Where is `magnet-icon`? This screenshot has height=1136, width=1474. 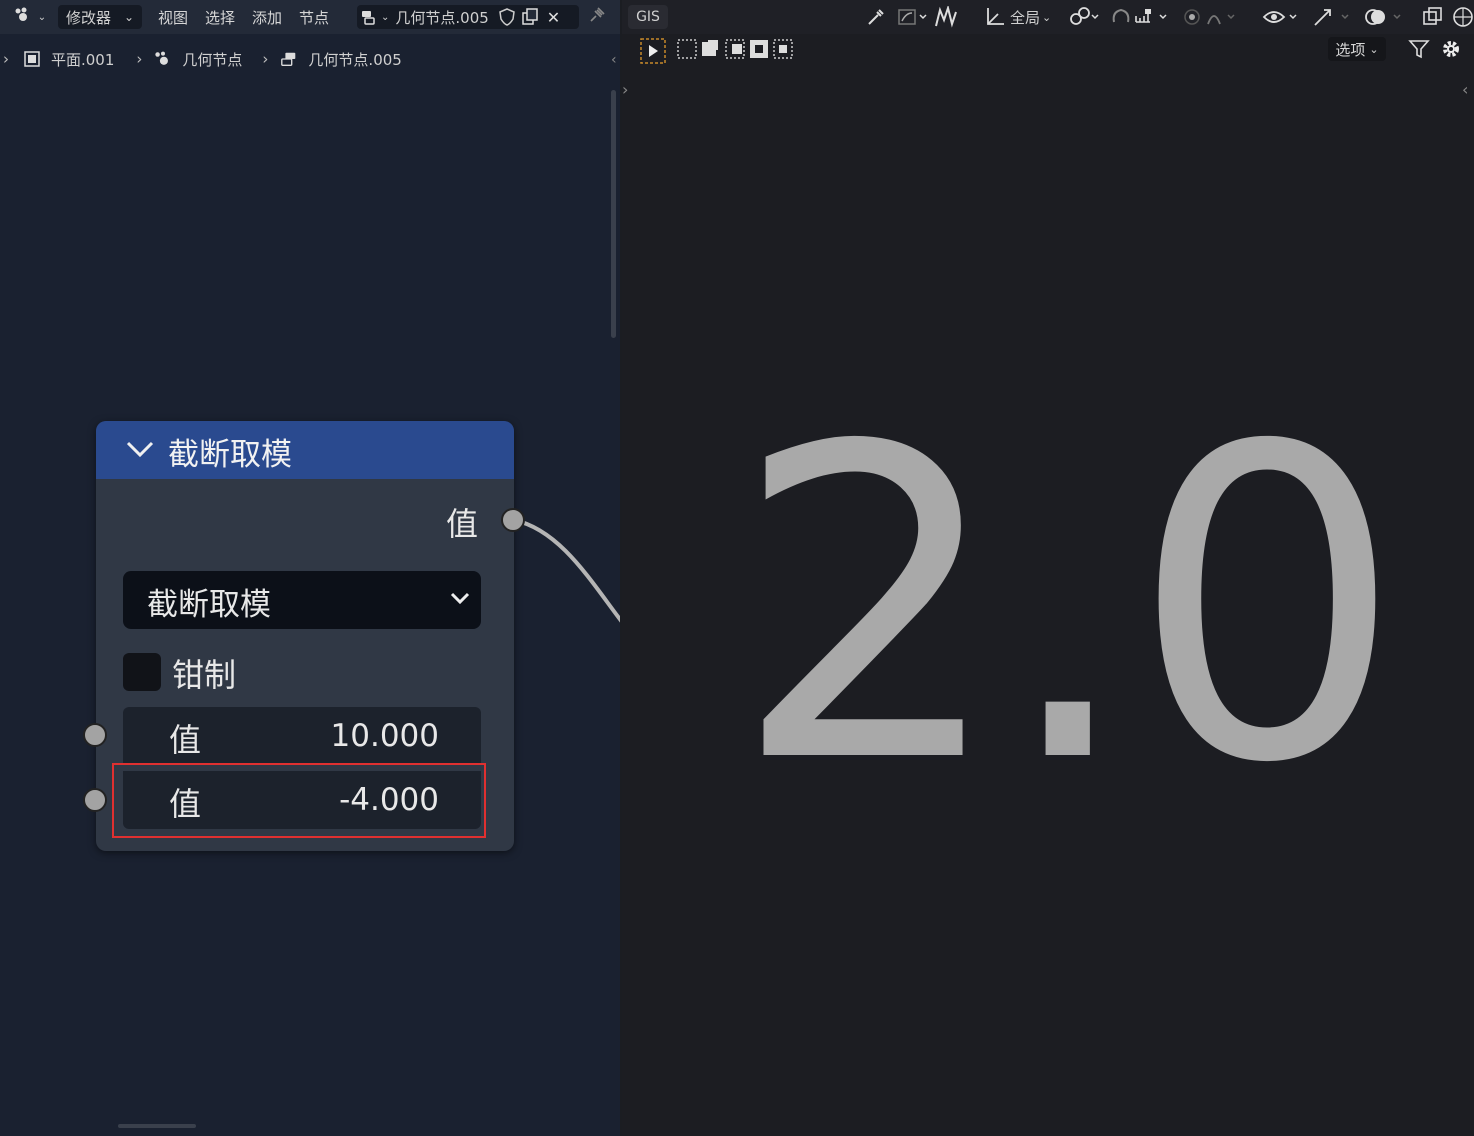 magnet-icon is located at coordinates (1121, 17).